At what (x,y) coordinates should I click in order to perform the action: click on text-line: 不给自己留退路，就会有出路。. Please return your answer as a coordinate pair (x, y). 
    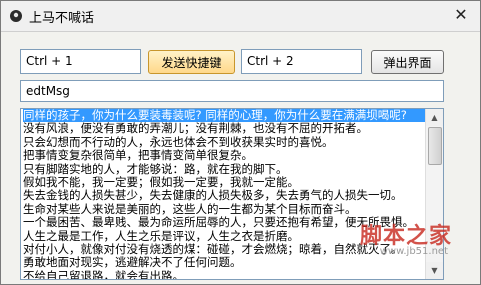
    Looking at the image, I should click on (103, 274).